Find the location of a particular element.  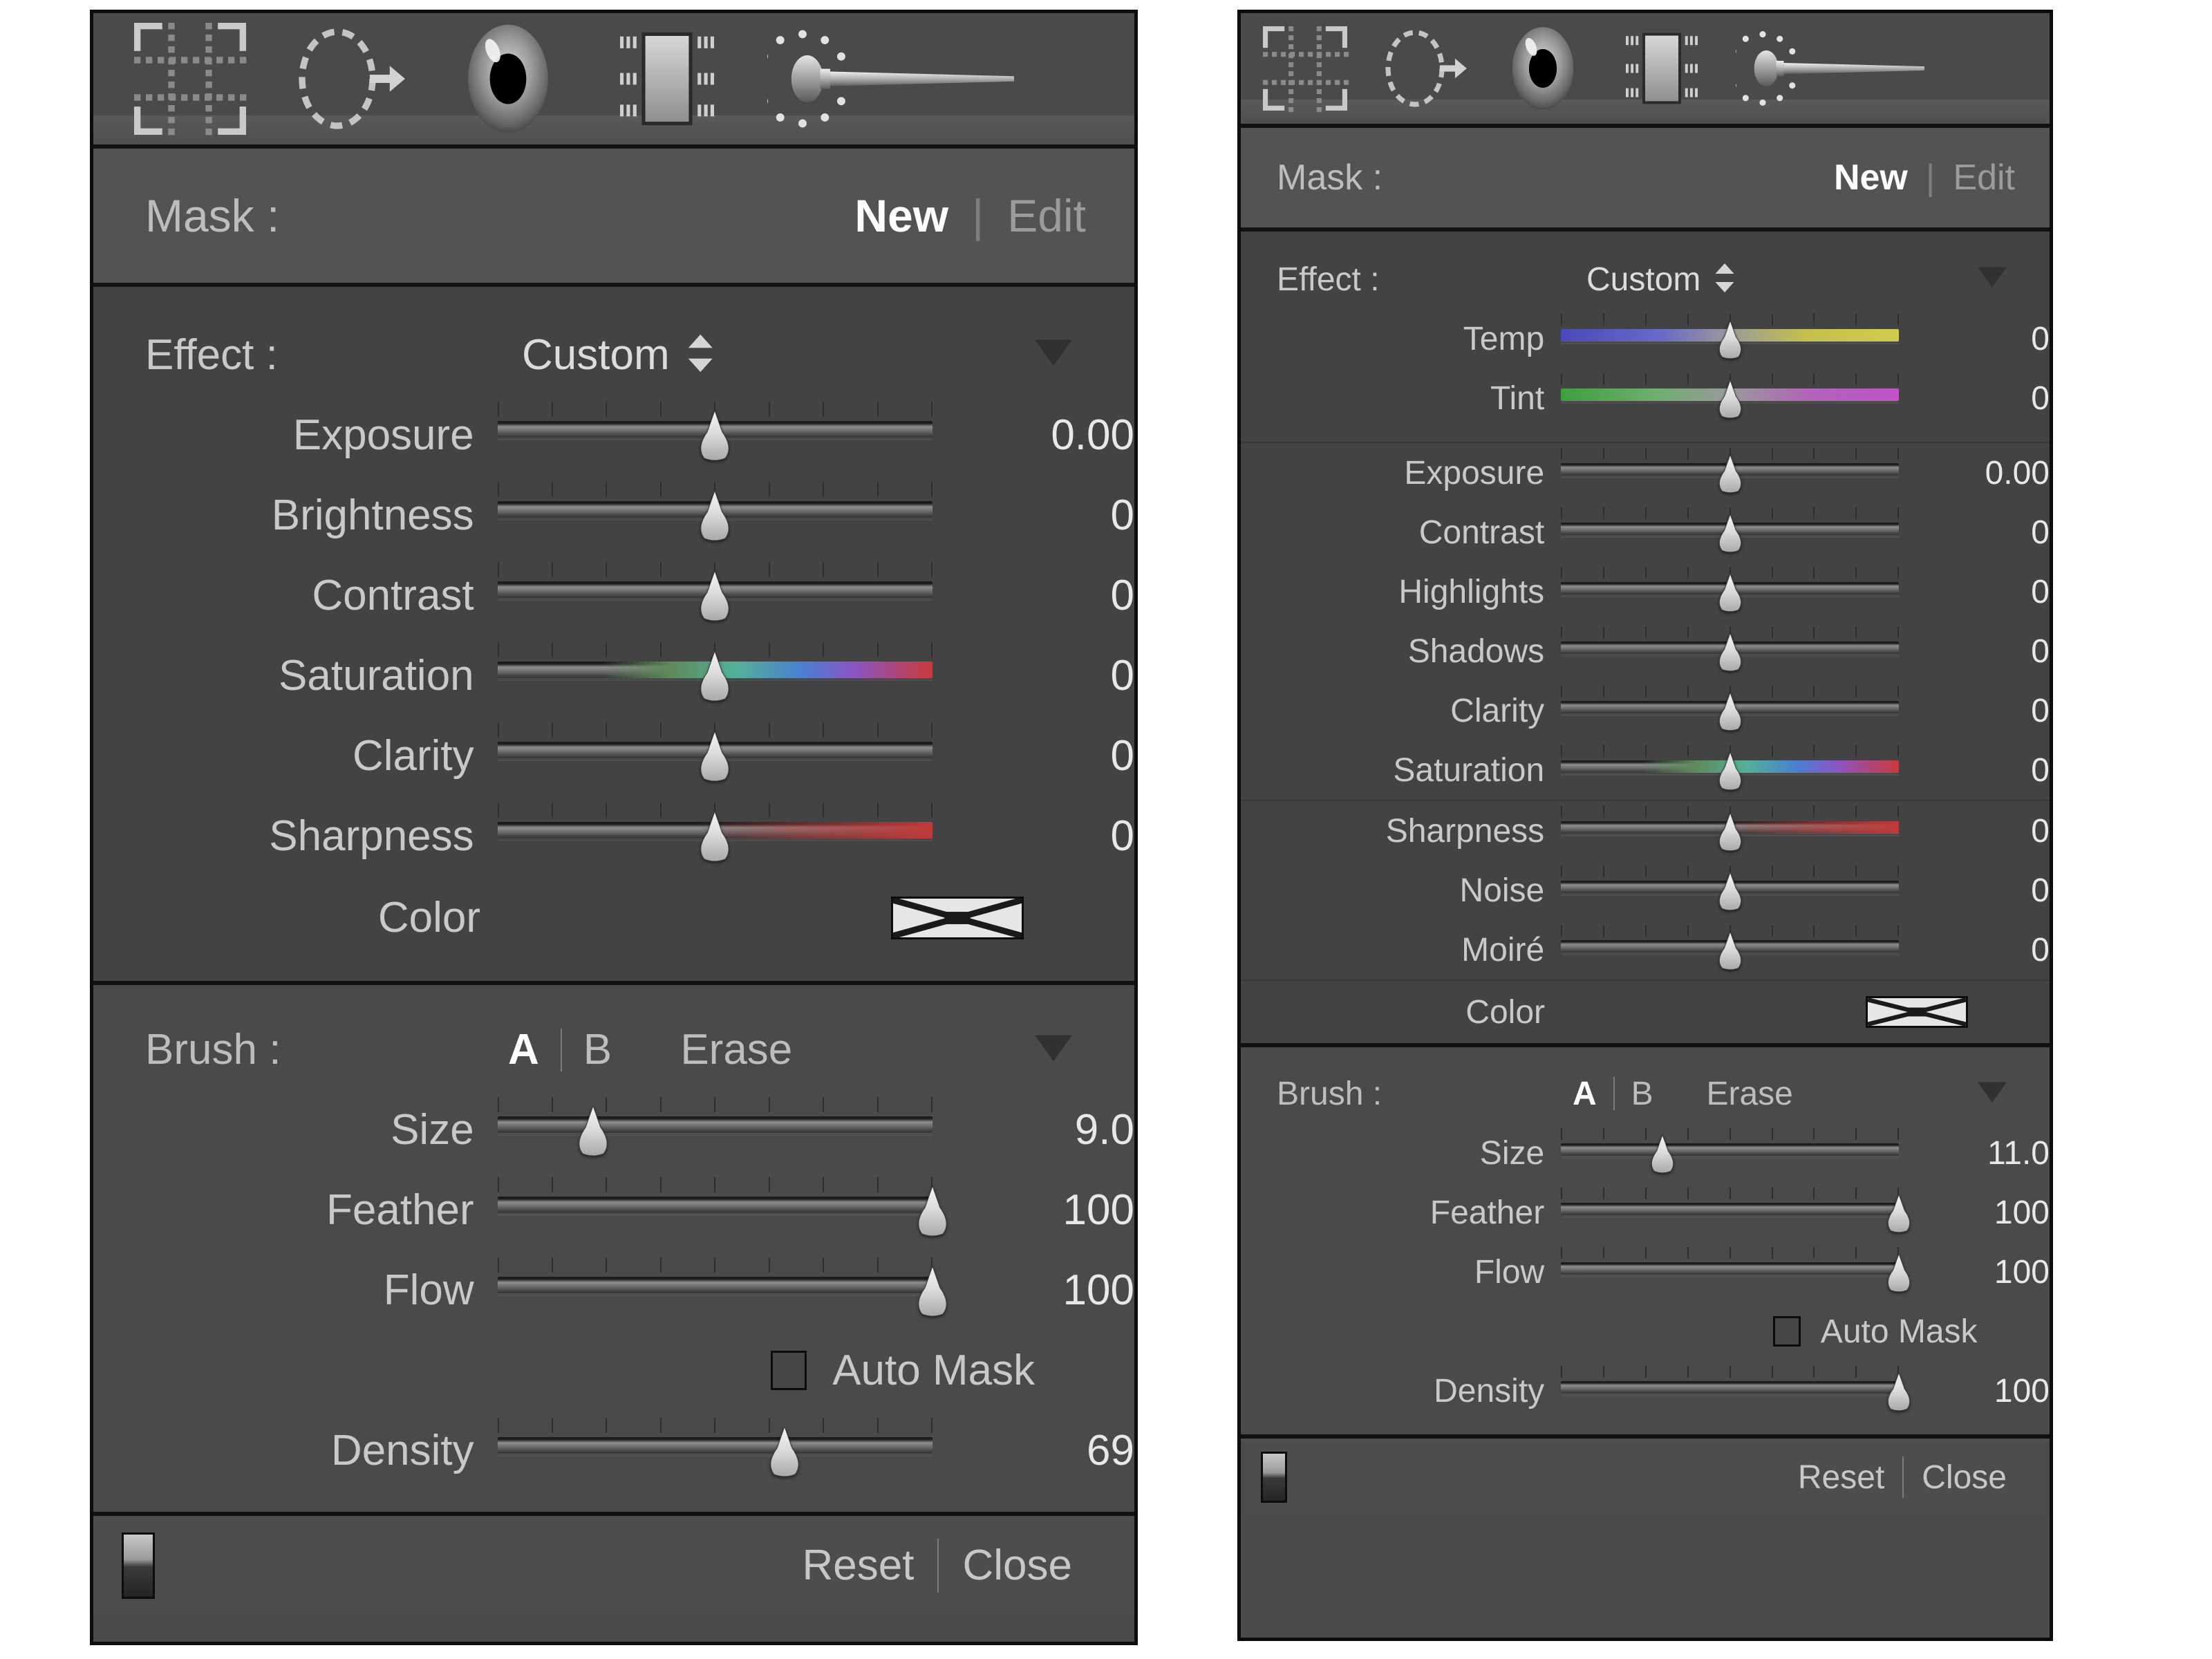

size-slider-thumb is located at coordinates (1662, 1154).